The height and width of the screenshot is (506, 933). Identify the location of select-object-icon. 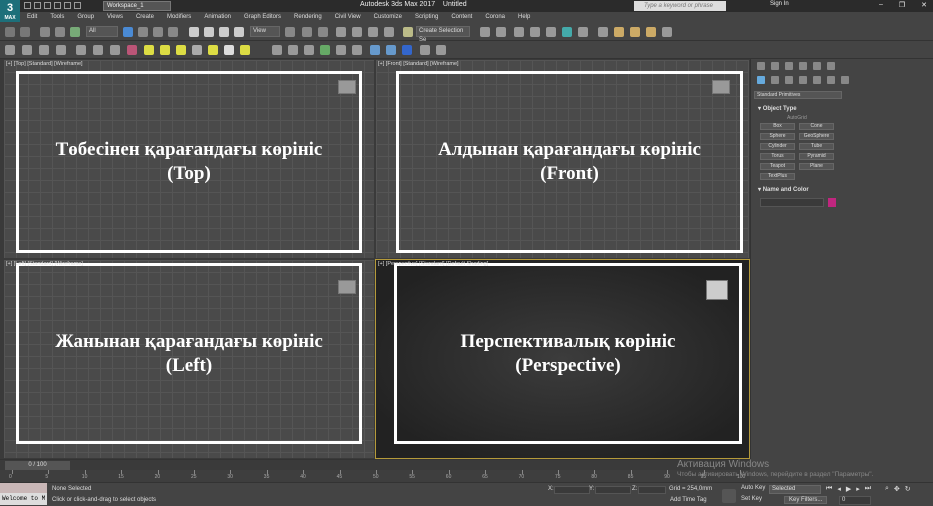
(128, 32).